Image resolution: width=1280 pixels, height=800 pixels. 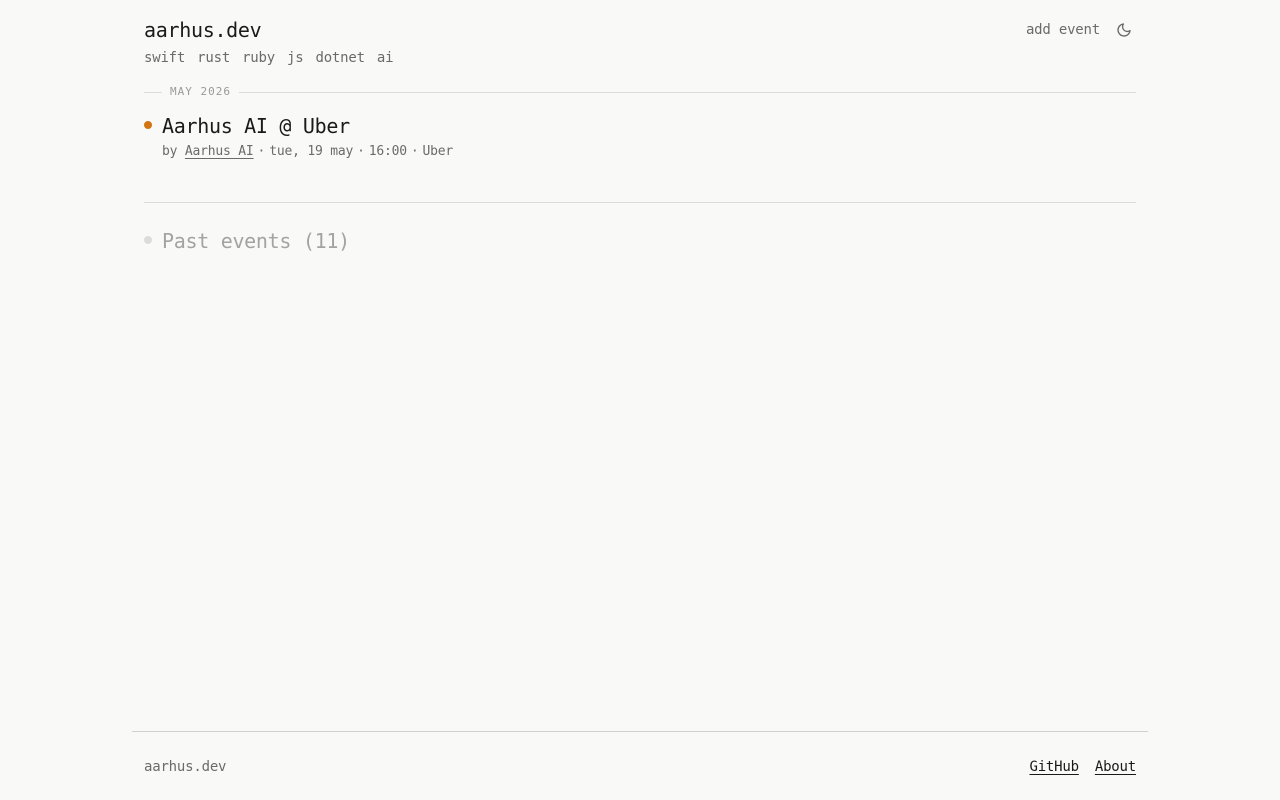 I want to click on tag-nav: swift rust ruby js dotnet ai, so click(x=269, y=58).